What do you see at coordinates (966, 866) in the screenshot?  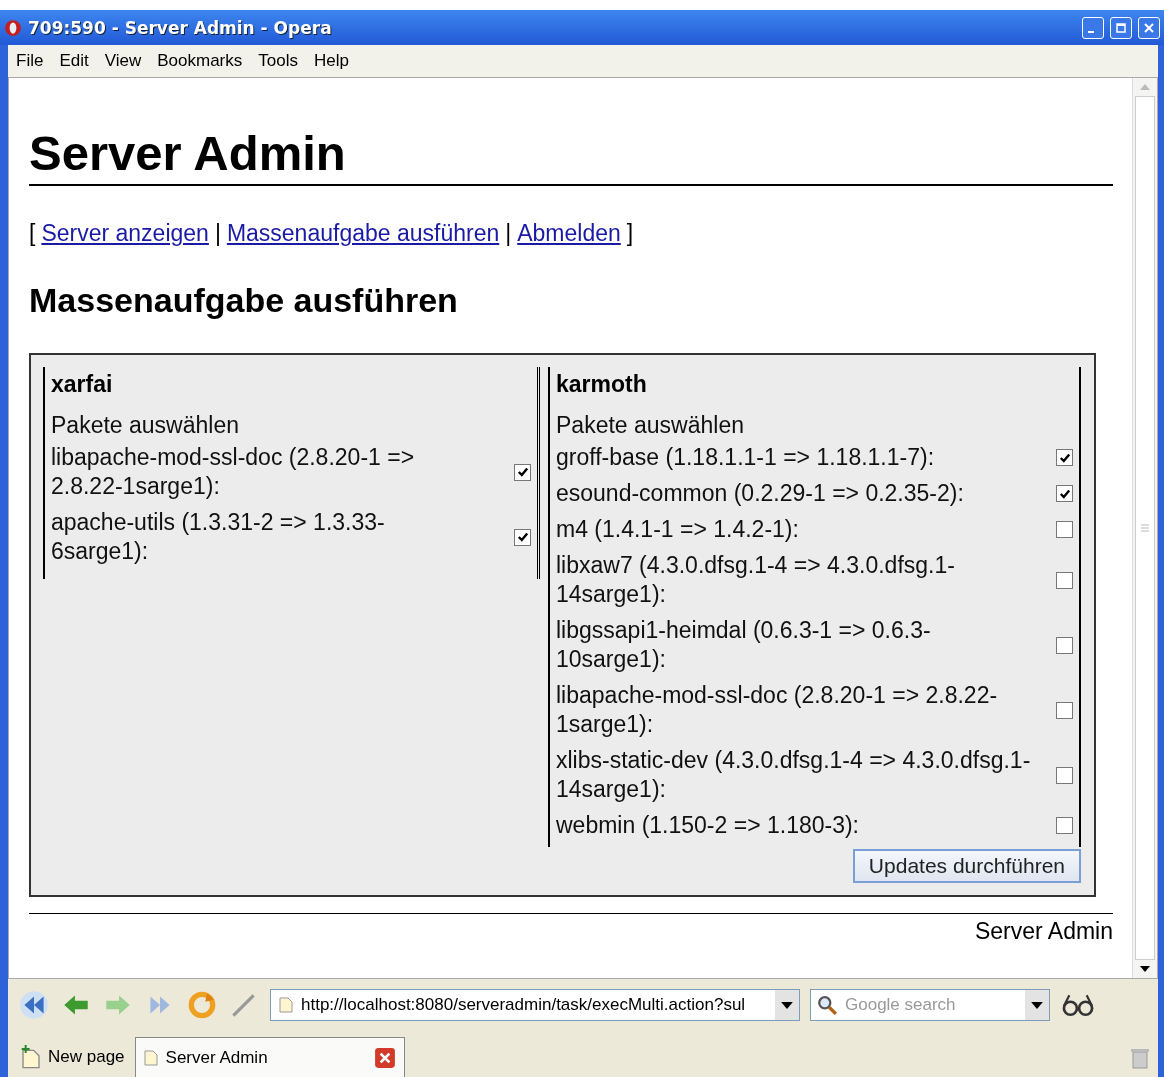 I see `submit-button: Updates durchführen` at bounding box center [966, 866].